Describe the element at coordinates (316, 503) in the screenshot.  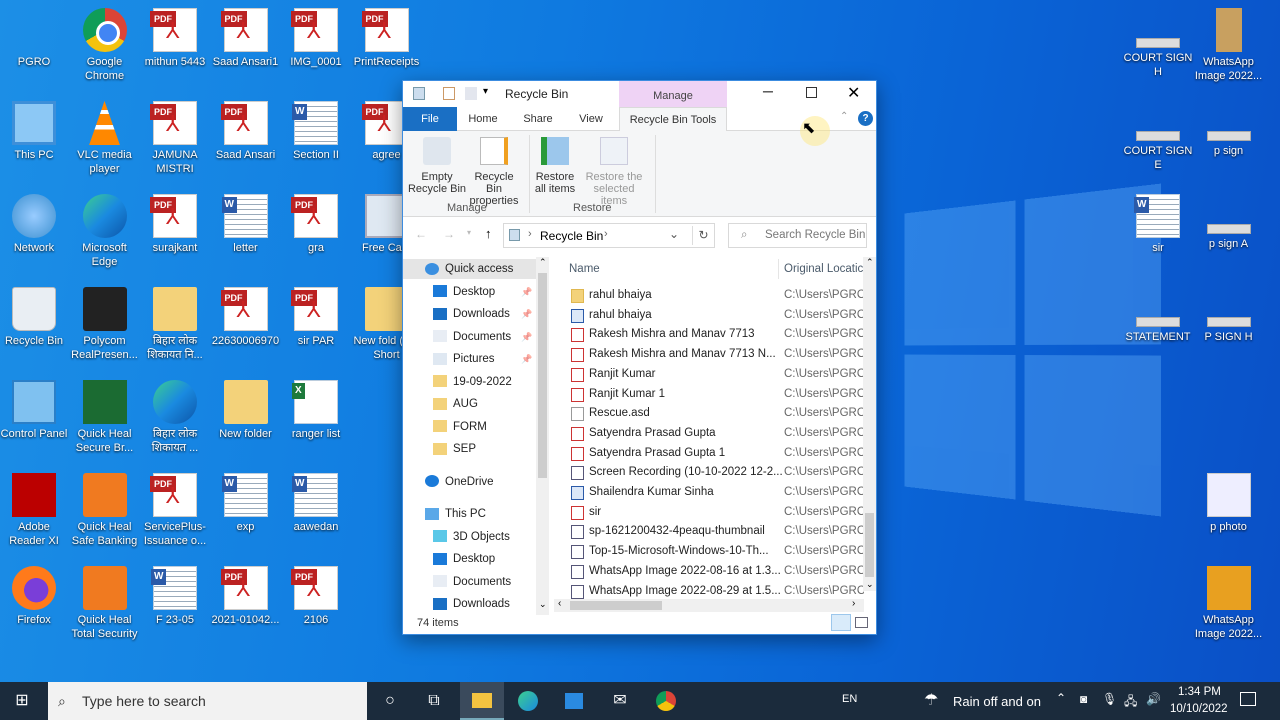
I see `desktop-icon: aawedan` at that location.